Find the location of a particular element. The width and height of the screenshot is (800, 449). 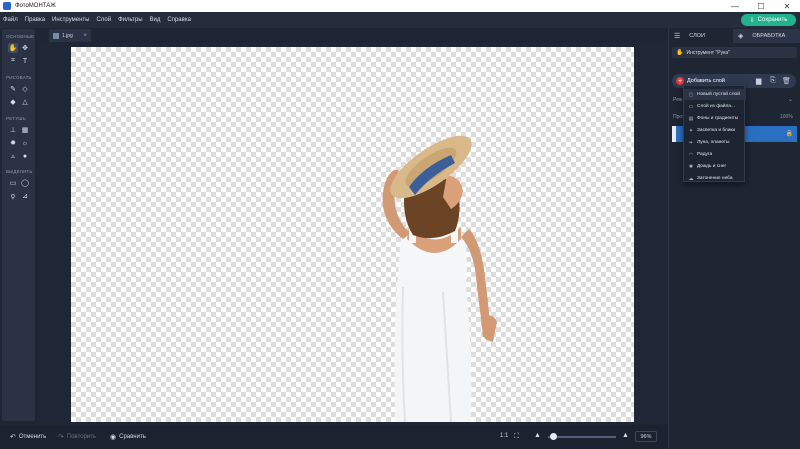

gradient-tool-icon: △ is located at coordinates (25, 102).